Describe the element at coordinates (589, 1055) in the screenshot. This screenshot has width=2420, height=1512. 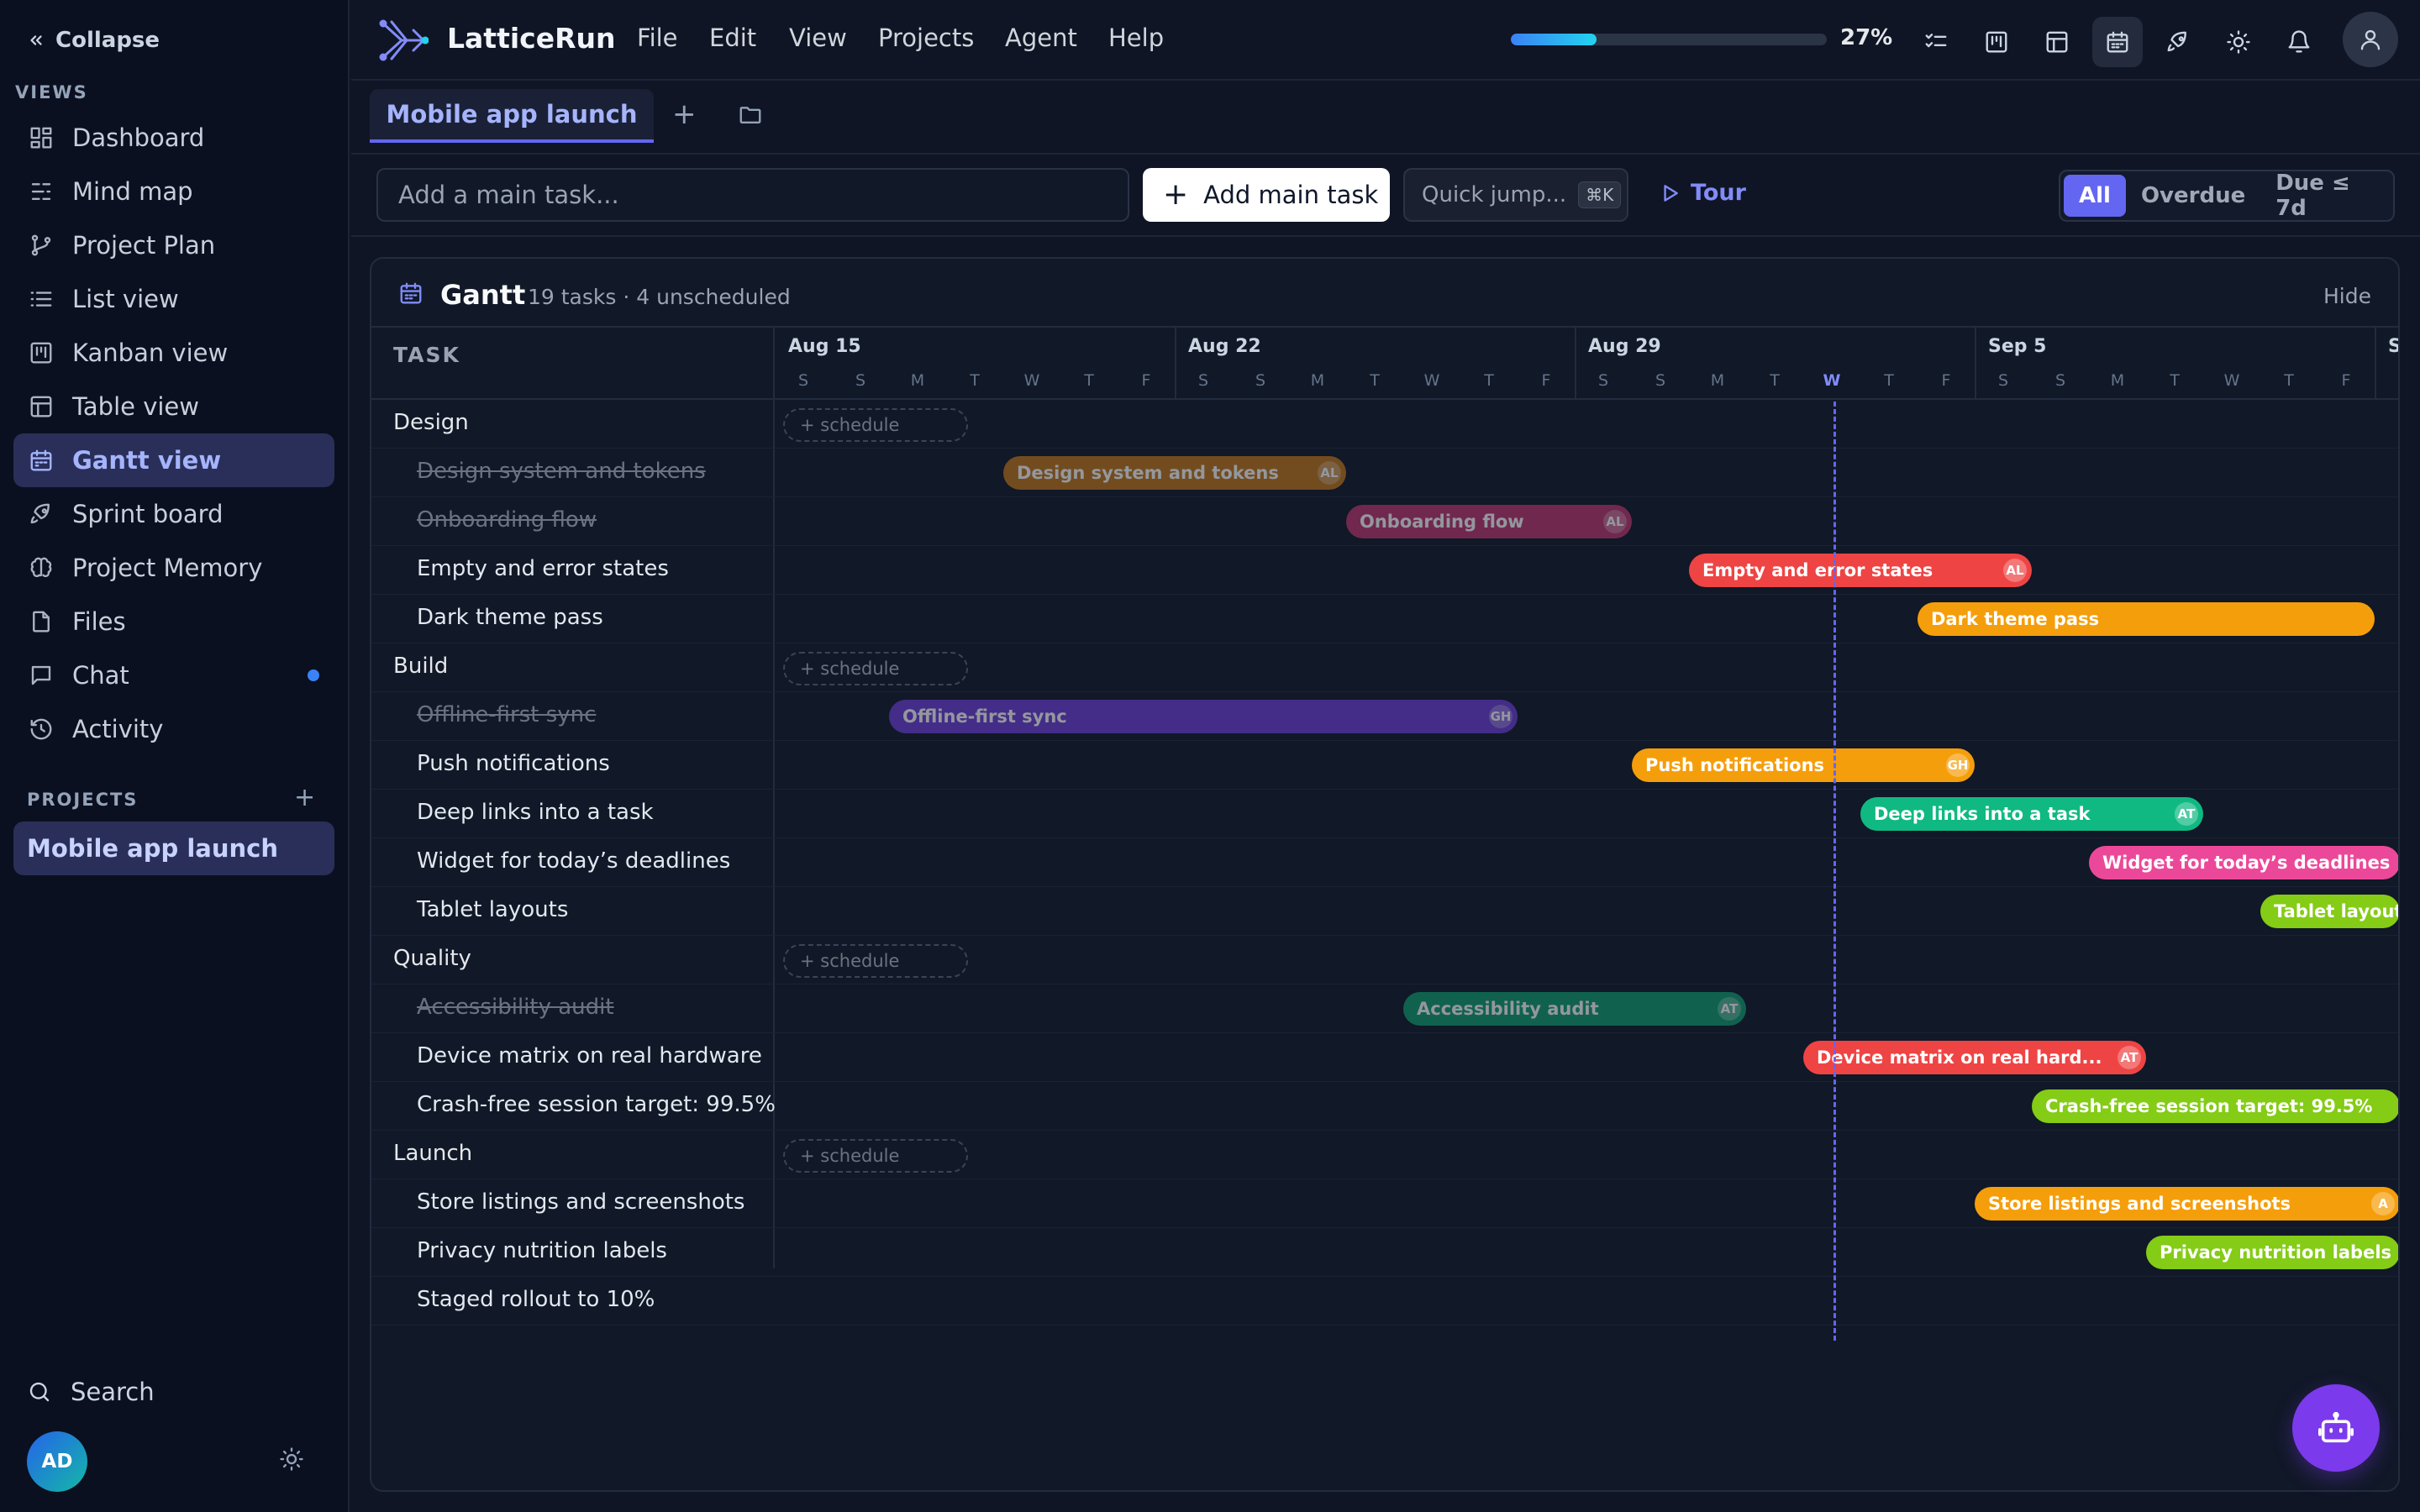
I see `task-label: Device matrix on real hardware` at that location.